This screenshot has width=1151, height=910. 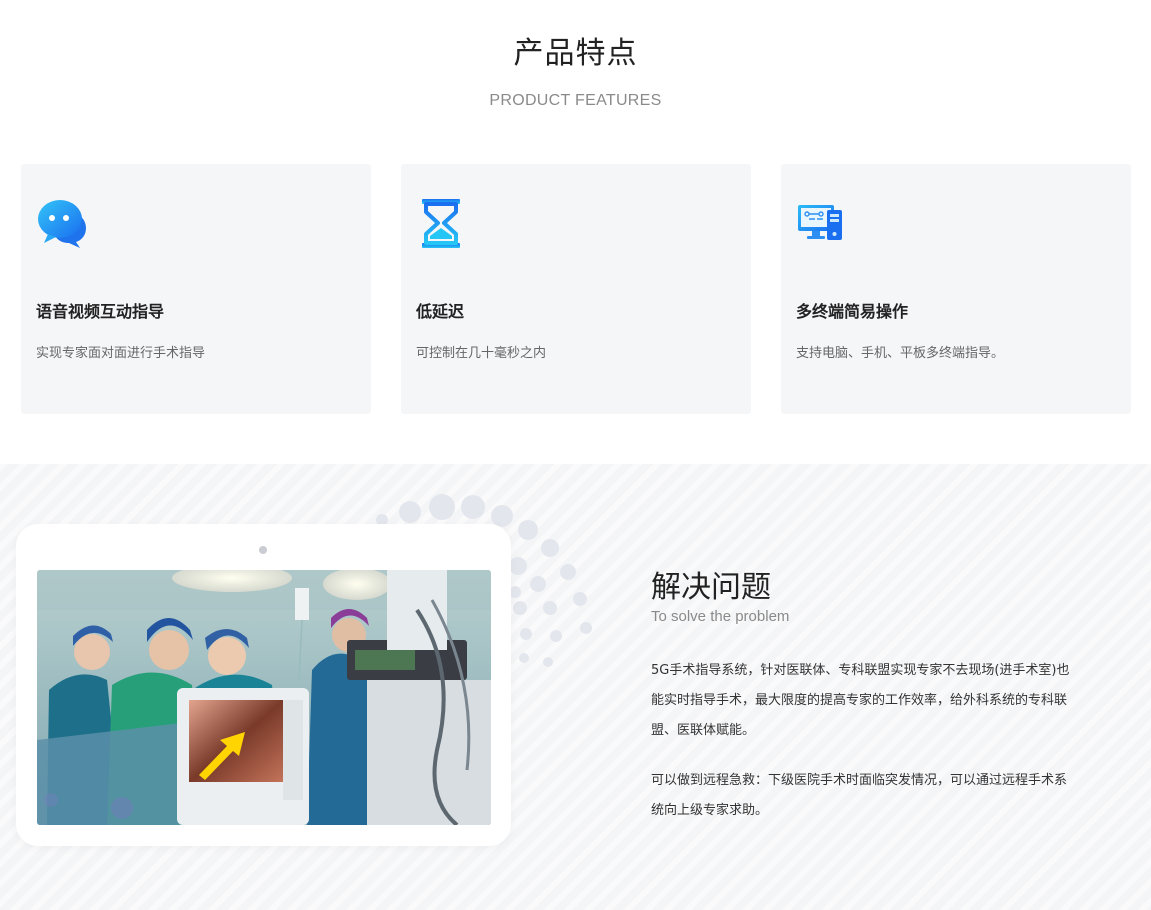 I want to click on feature-title: 语音视频互动指导, so click(x=100, y=311).